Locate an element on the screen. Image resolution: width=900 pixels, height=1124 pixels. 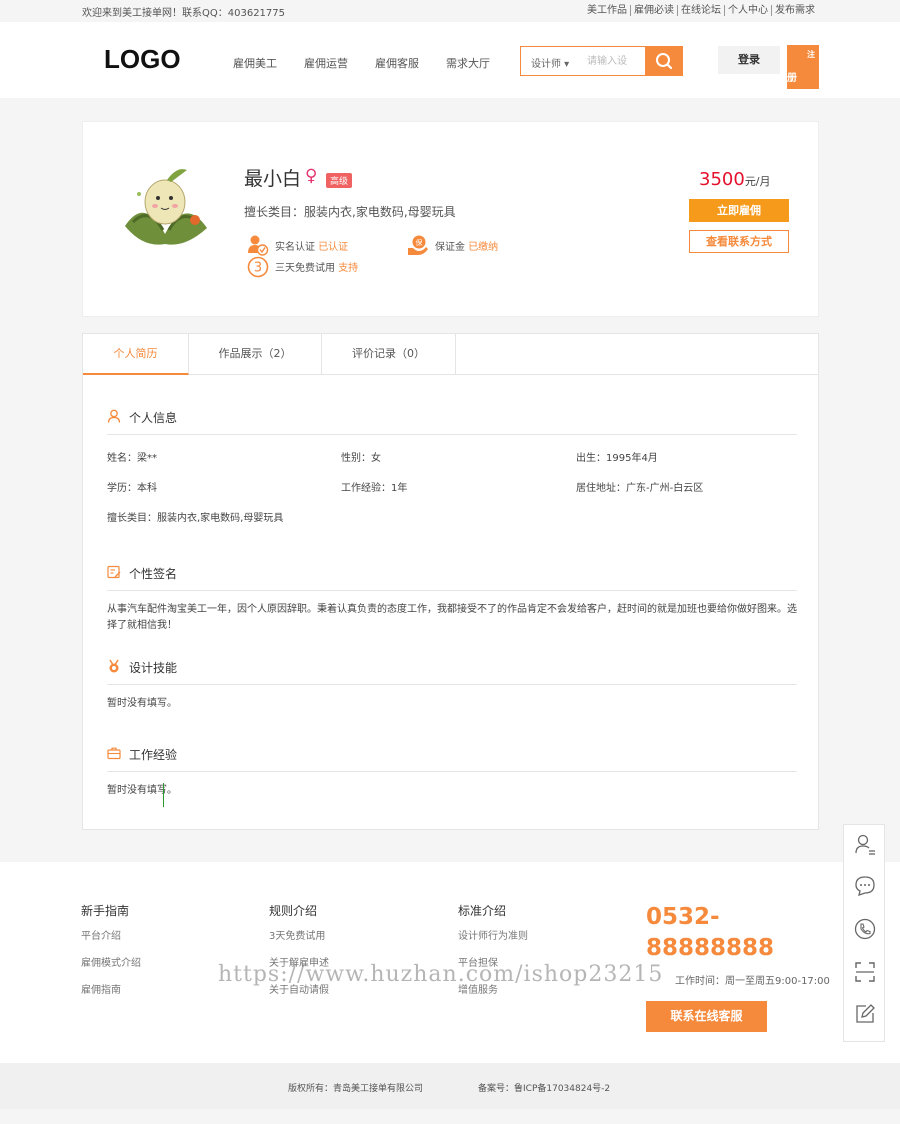
field-address: 居住地址：广东-广州-白云区 is located at coordinates (640, 488).